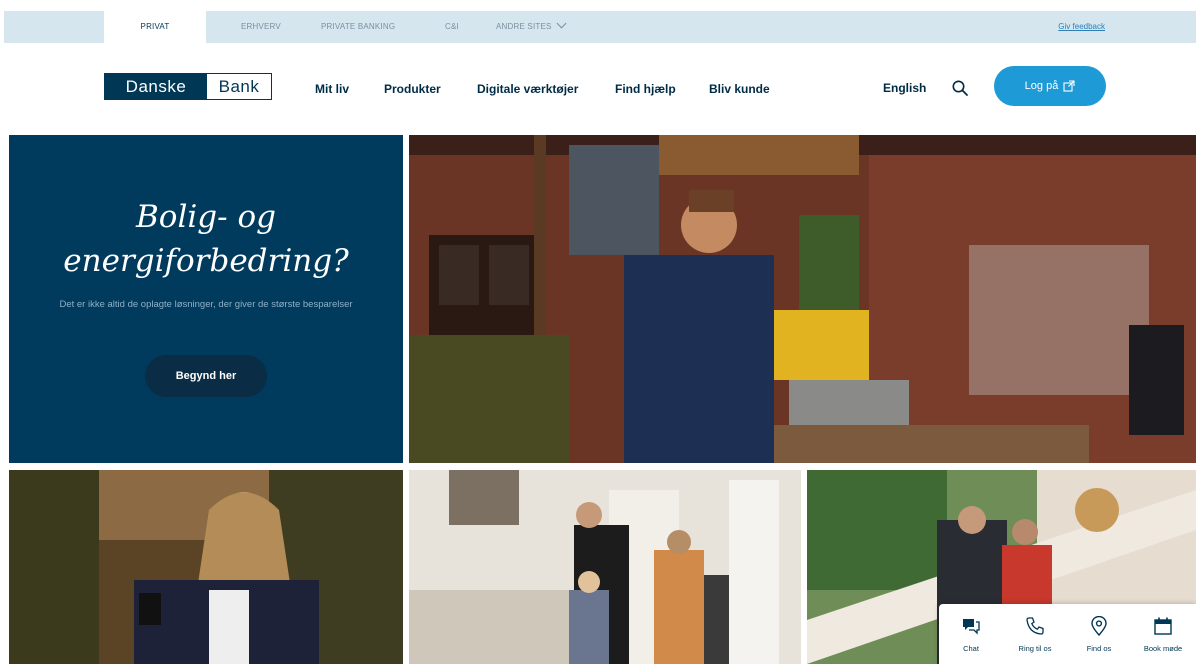  I want to click on tab-ci: C&I, so click(452, 27).